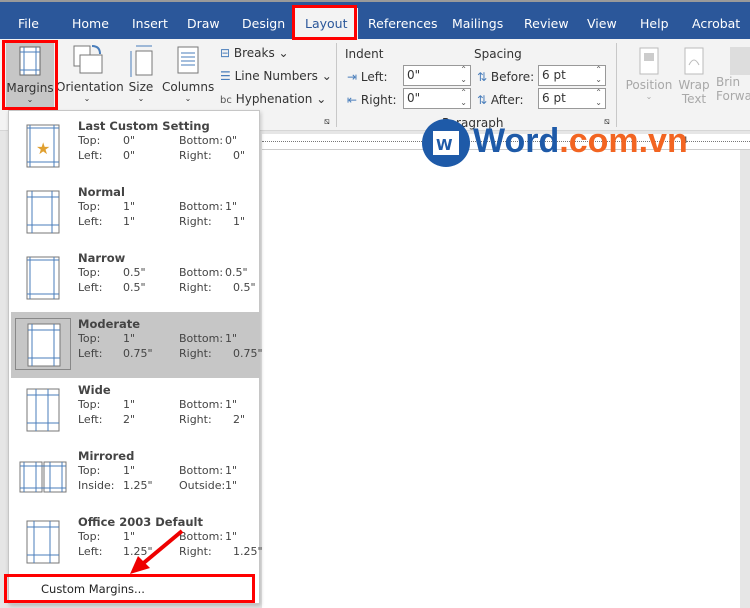 The width and height of the screenshot is (750, 608). What do you see at coordinates (649, 85) in the screenshot?
I see `position-label: Position` at bounding box center [649, 85].